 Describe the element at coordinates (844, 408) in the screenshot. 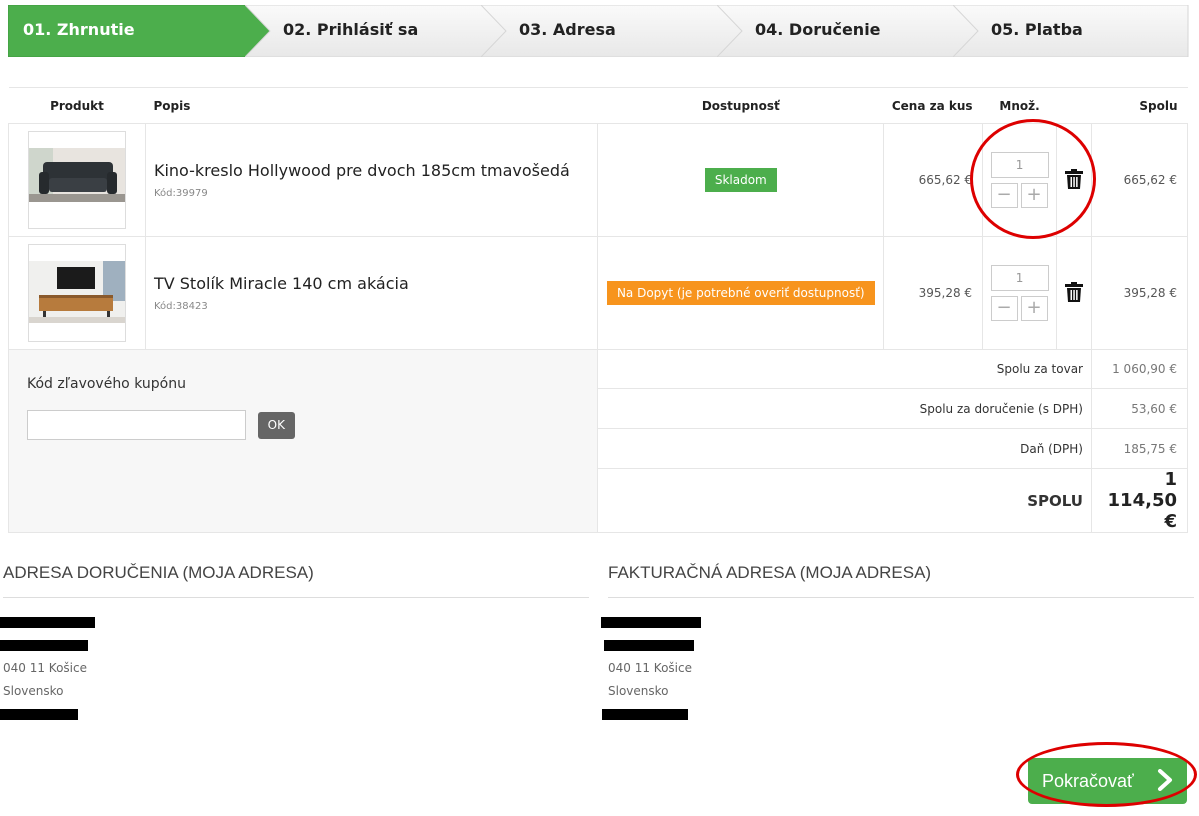

I see `shipping-label: Spolu za doručenie (s DPH)` at that location.